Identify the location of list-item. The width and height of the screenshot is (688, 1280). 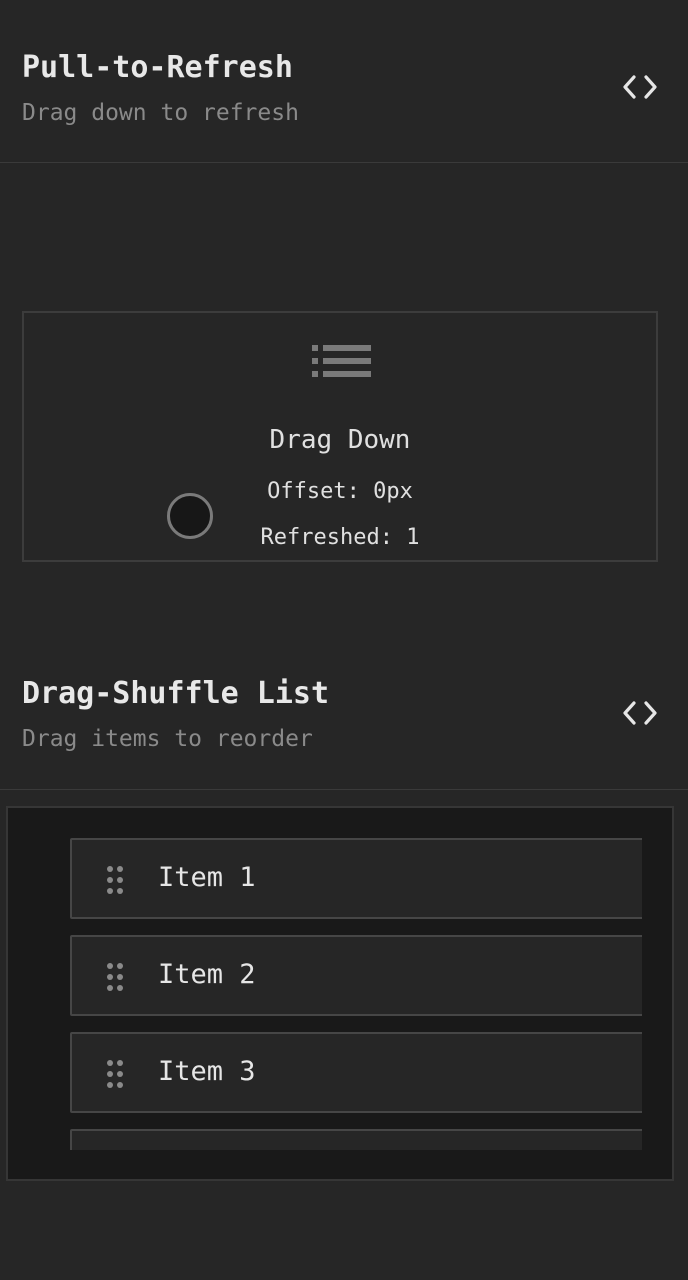
(356, 1139).